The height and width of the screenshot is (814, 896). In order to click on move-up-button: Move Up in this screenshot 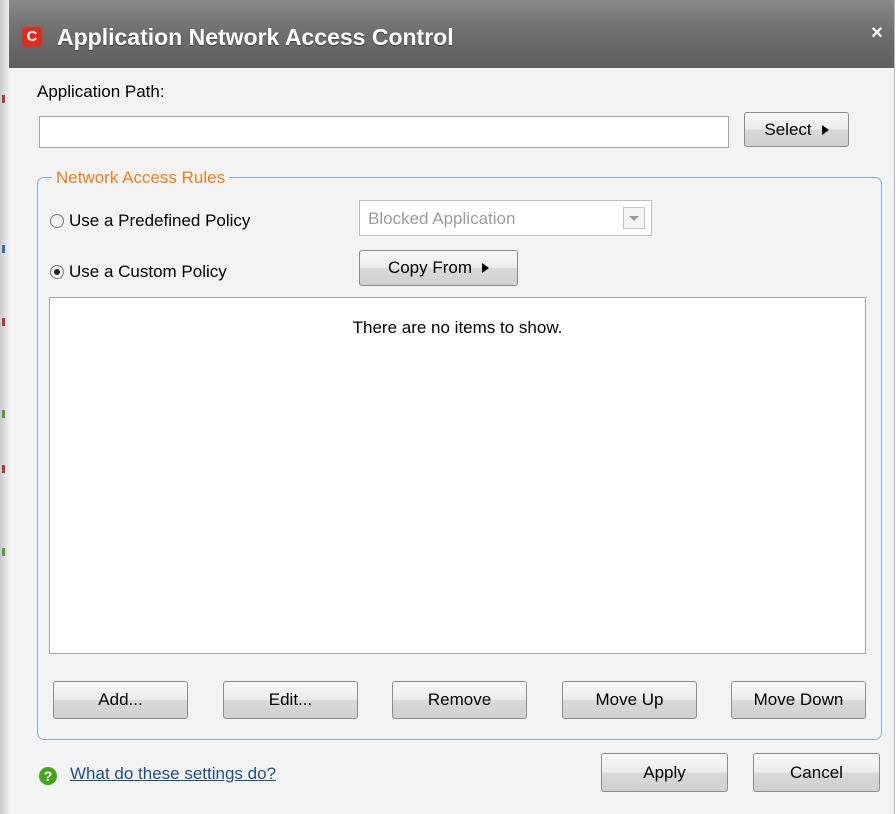, I will do `click(629, 700)`.